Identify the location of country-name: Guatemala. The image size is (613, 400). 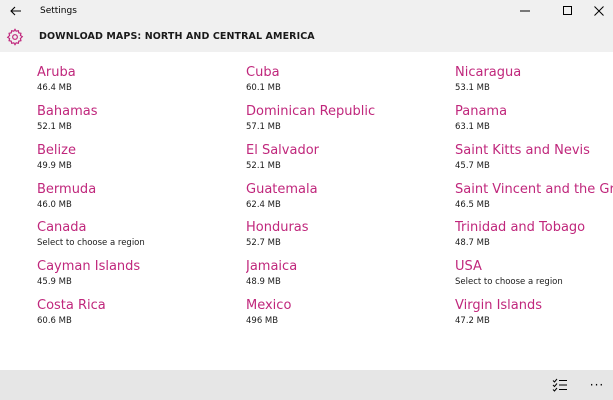
(282, 189).